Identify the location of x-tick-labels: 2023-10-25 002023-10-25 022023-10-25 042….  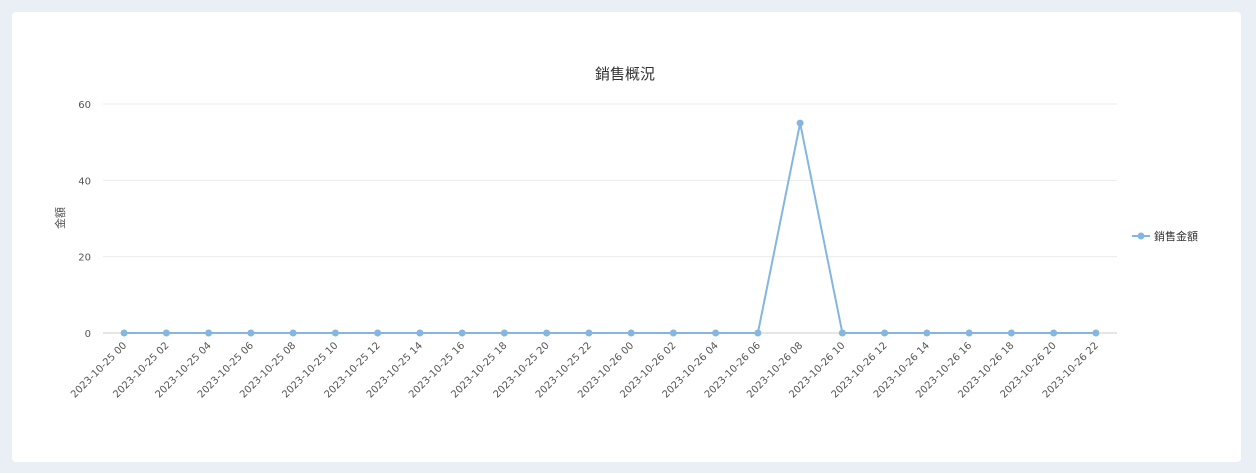
(585, 370).